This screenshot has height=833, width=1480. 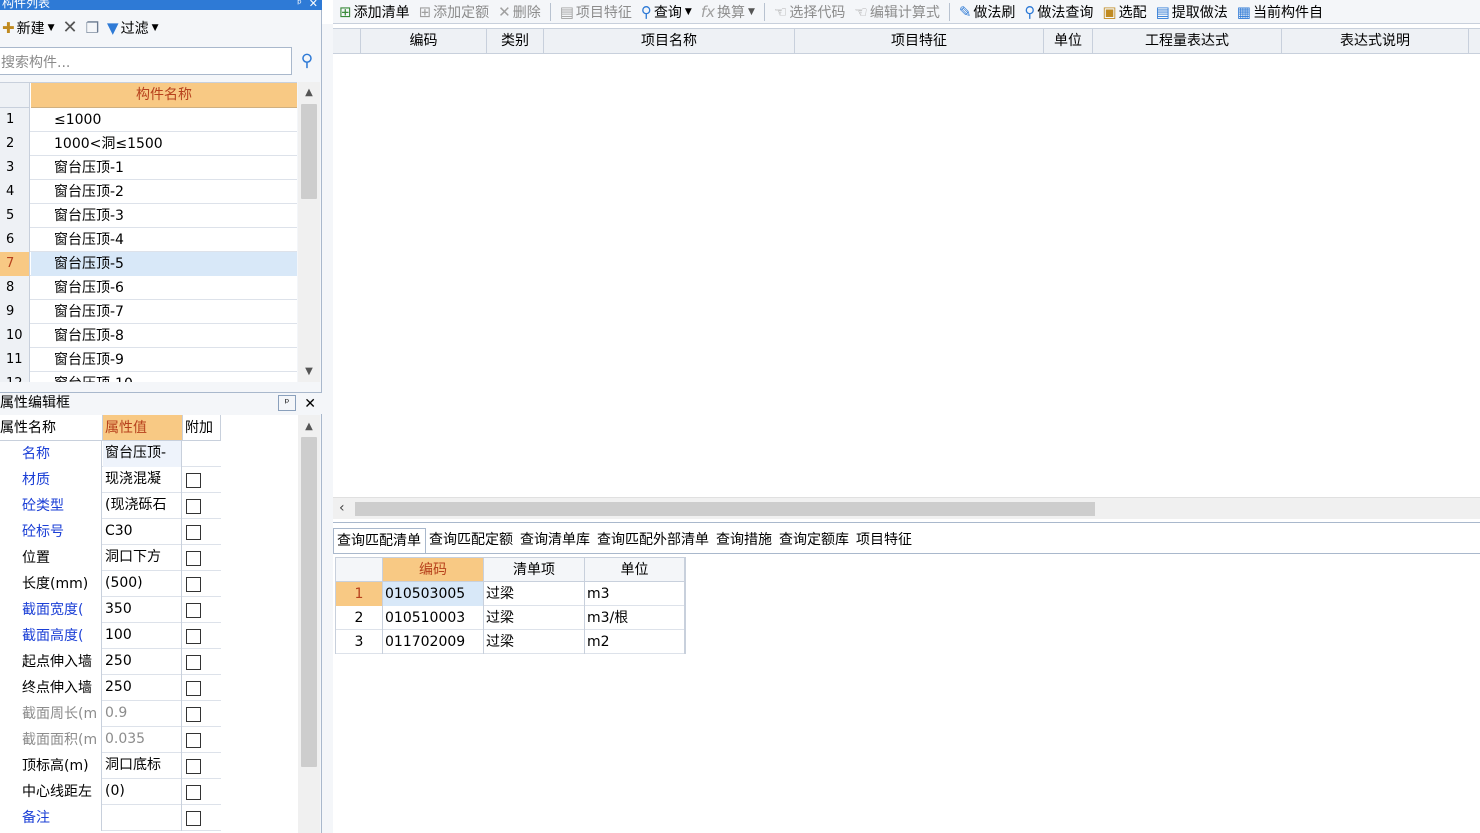 What do you see at coordinates (1186, 41) in the screenshot?
I see `column-header-quantity-expression: 工程量表达式` at bounding box center [1186, 41].